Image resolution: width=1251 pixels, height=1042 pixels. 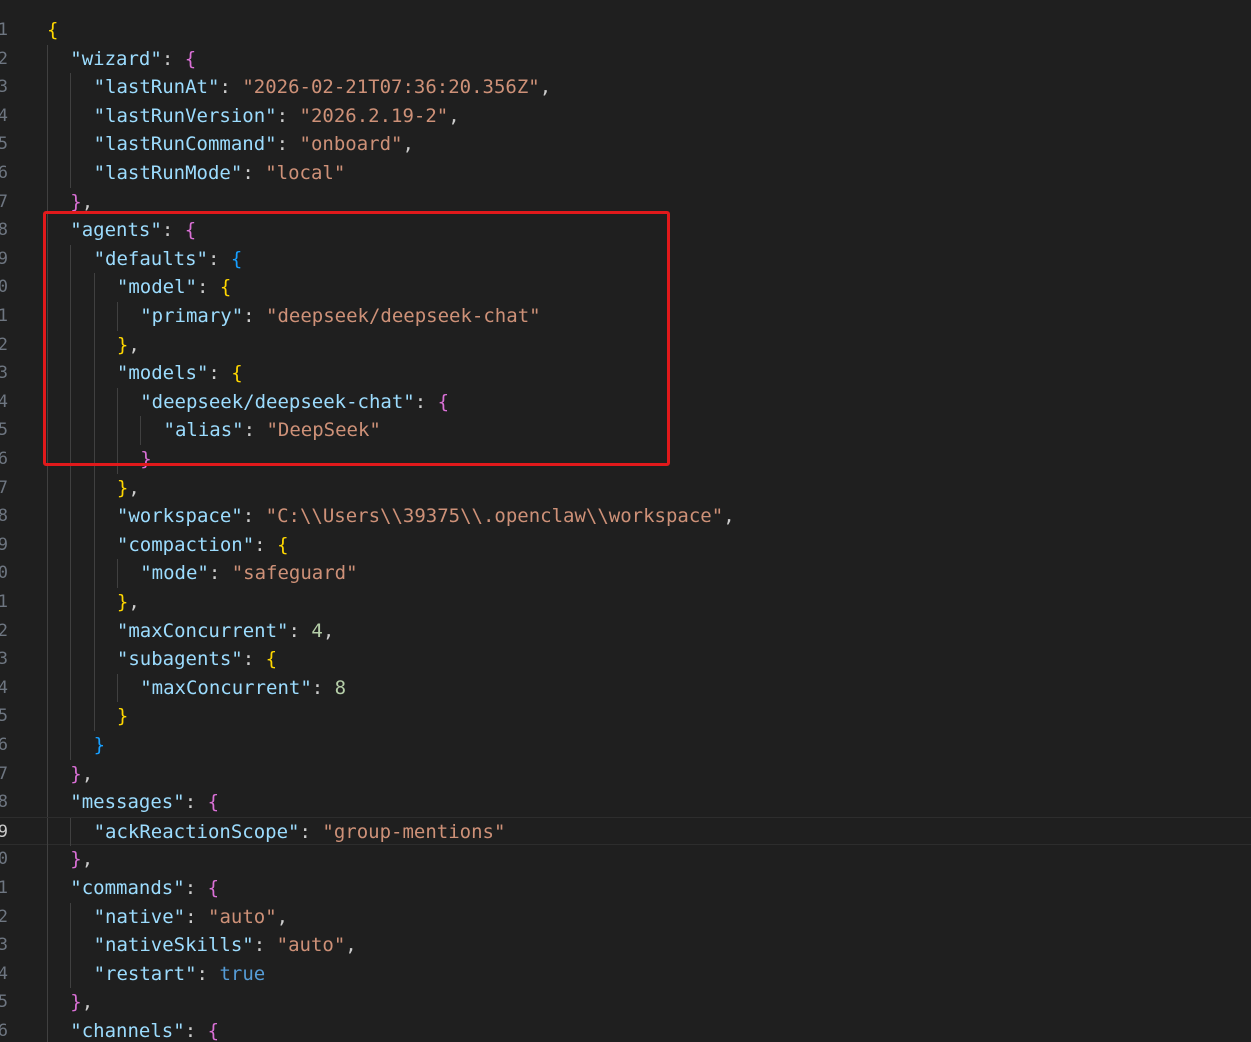 I want to click on code-line: 2},, so click(x=625, y=345).